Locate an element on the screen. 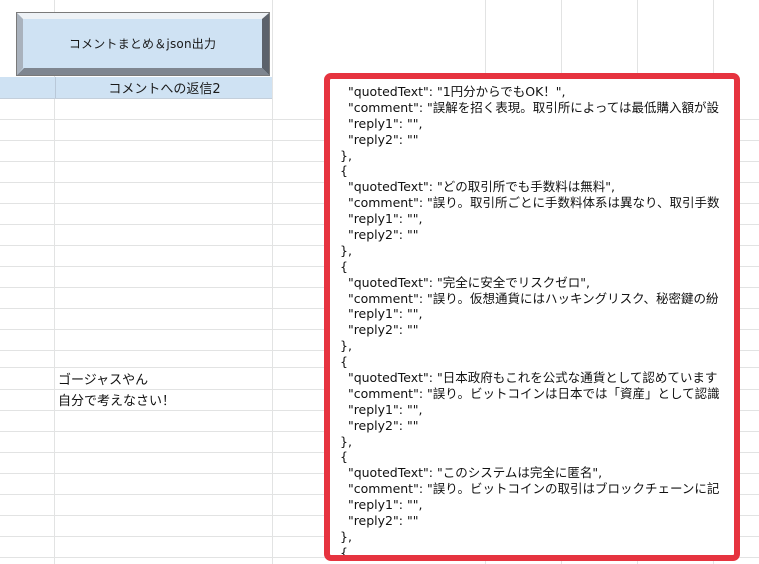  json-line: "quotedText": "どの取引所でも手数料は無料", is located at coordinates (477, 187).